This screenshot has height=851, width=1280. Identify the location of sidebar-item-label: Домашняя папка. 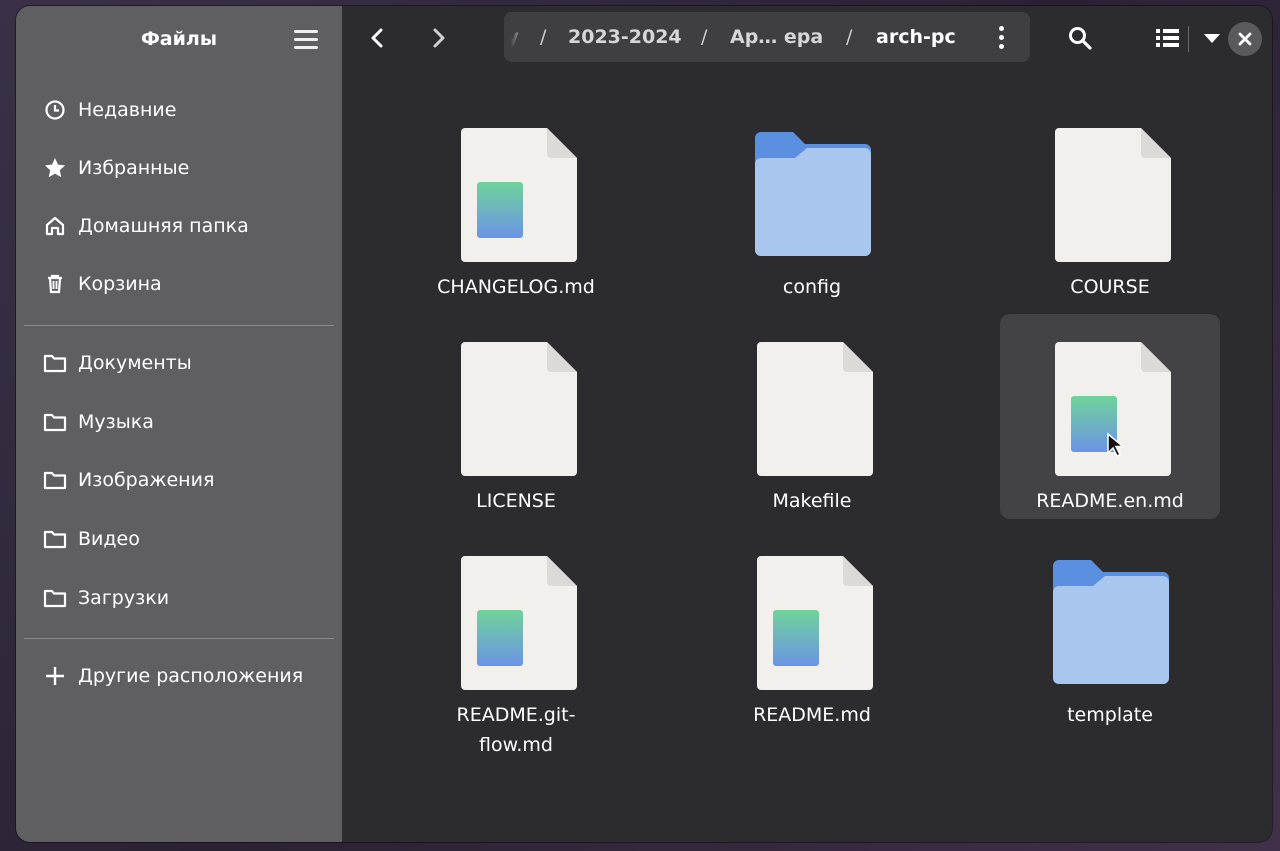
(163, 226).